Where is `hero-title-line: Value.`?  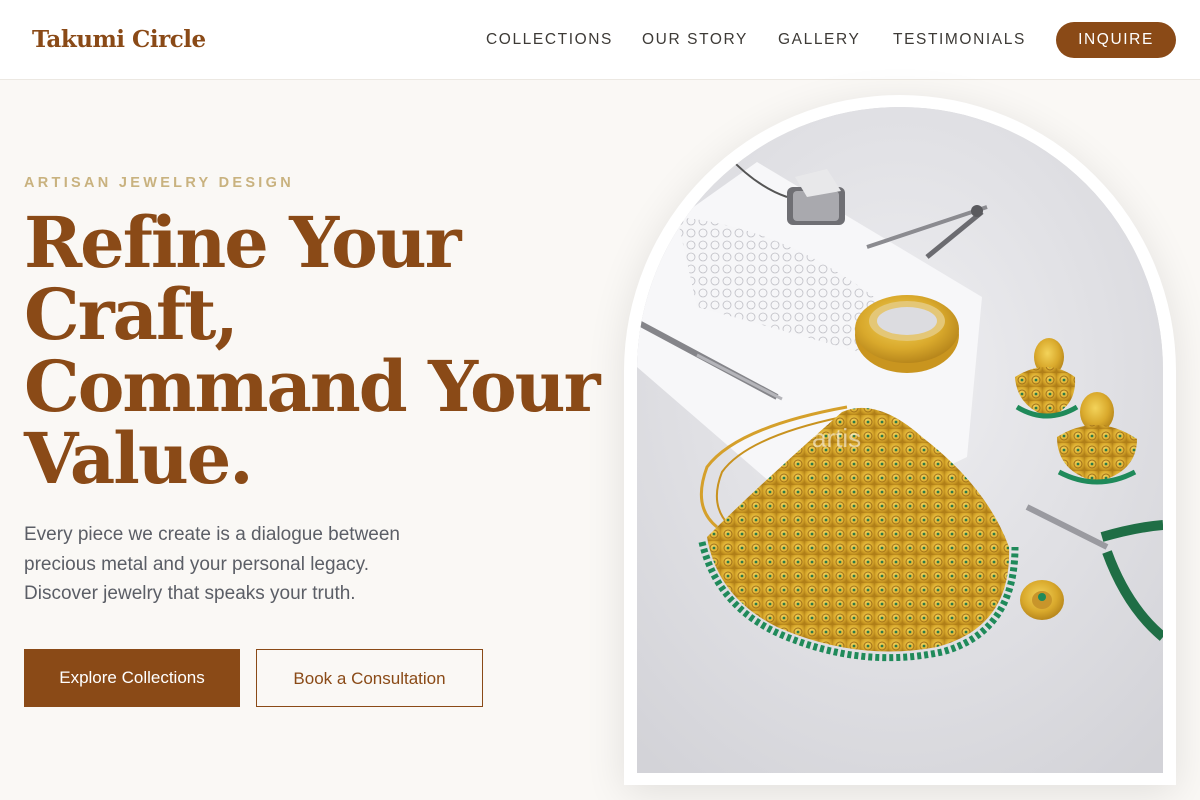 hero-title-line: Value. is located at coordinates (139, 458).